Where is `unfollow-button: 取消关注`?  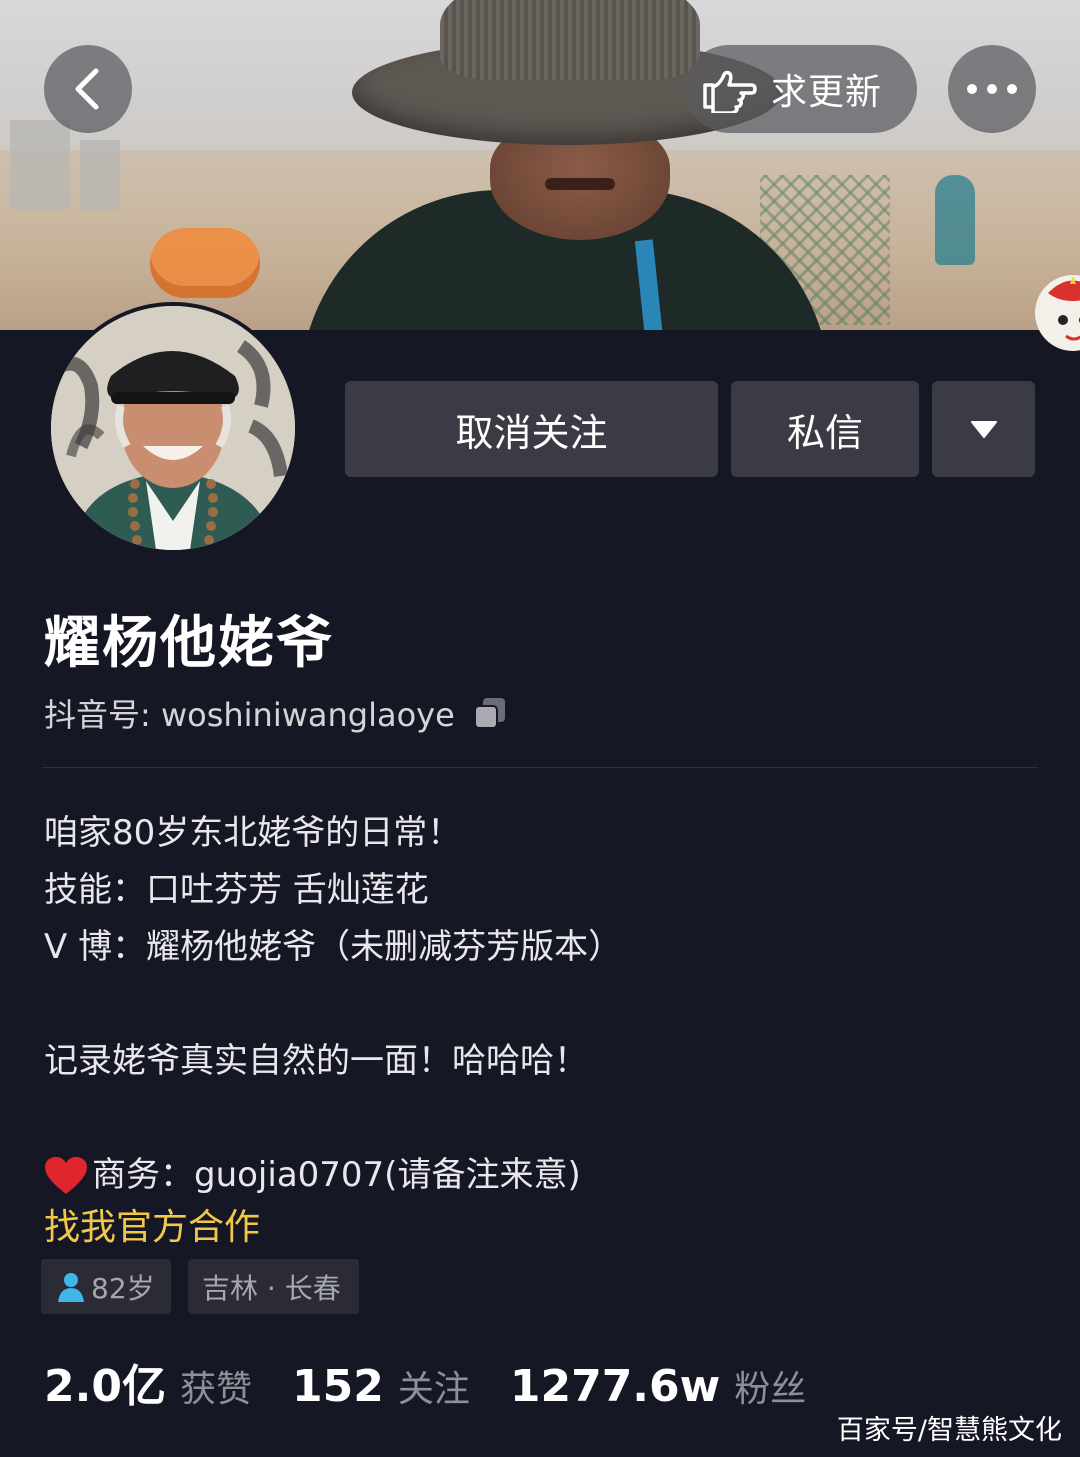
unfollow-button: 取消关注 is located at coordinates (531, 429).